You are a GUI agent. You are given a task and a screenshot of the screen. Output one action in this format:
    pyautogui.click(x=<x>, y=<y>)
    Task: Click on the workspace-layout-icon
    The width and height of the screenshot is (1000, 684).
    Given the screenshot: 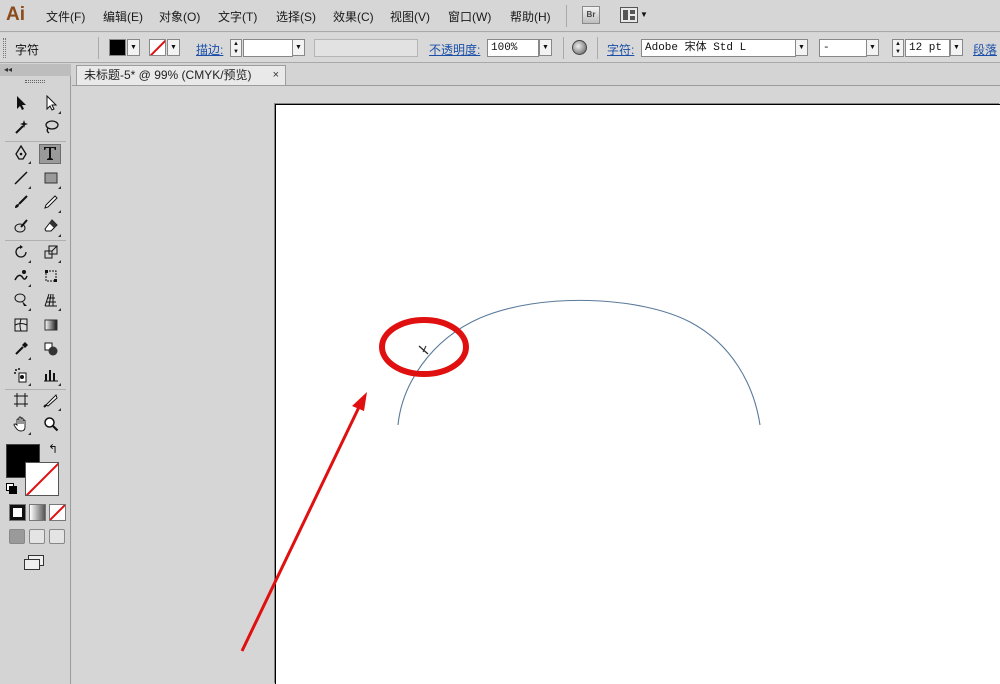 What is the action you would take?
    pyautogui.click(x=629, y=15)
    